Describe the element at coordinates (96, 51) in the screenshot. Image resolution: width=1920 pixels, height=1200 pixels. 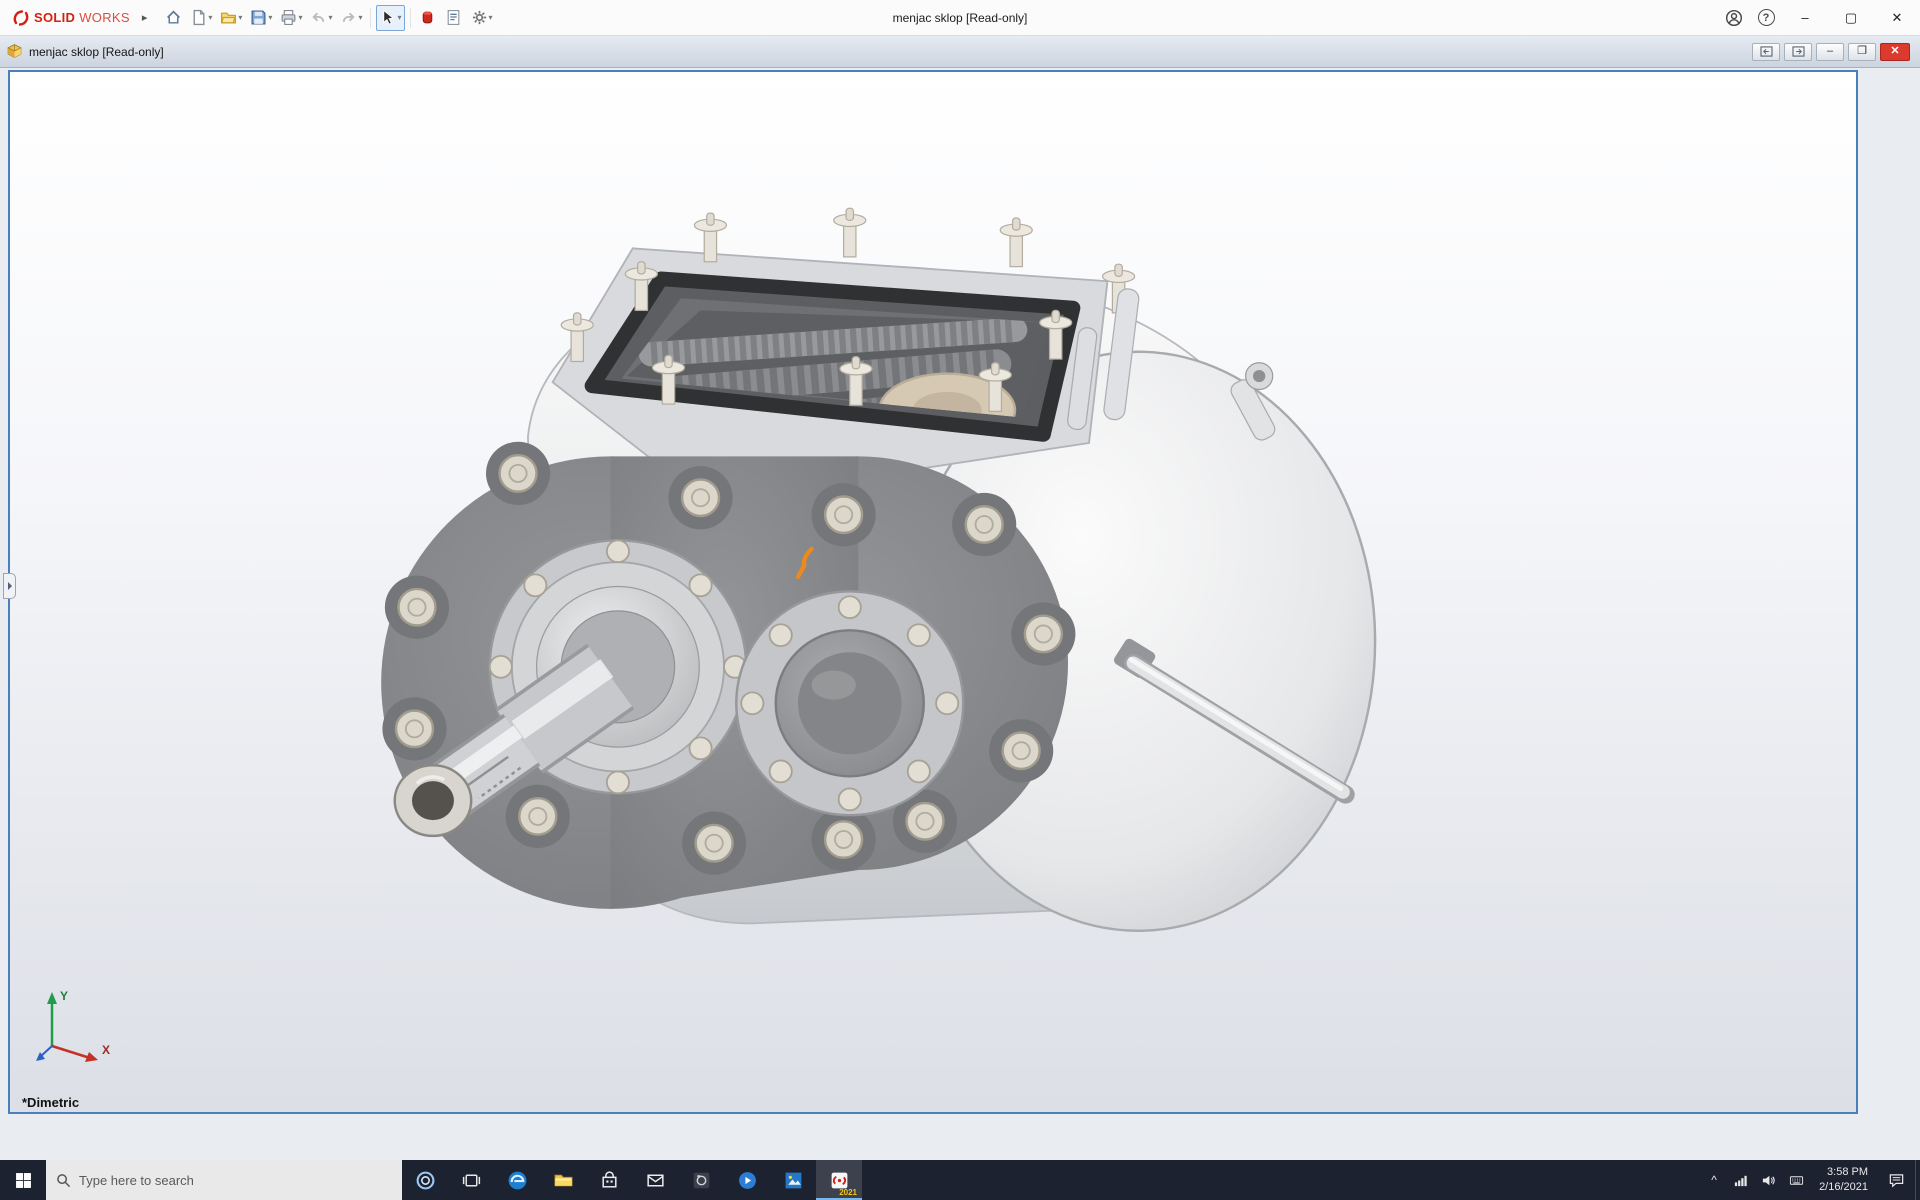
I see `document-title: menjac sklop [Read-only]` at that location.